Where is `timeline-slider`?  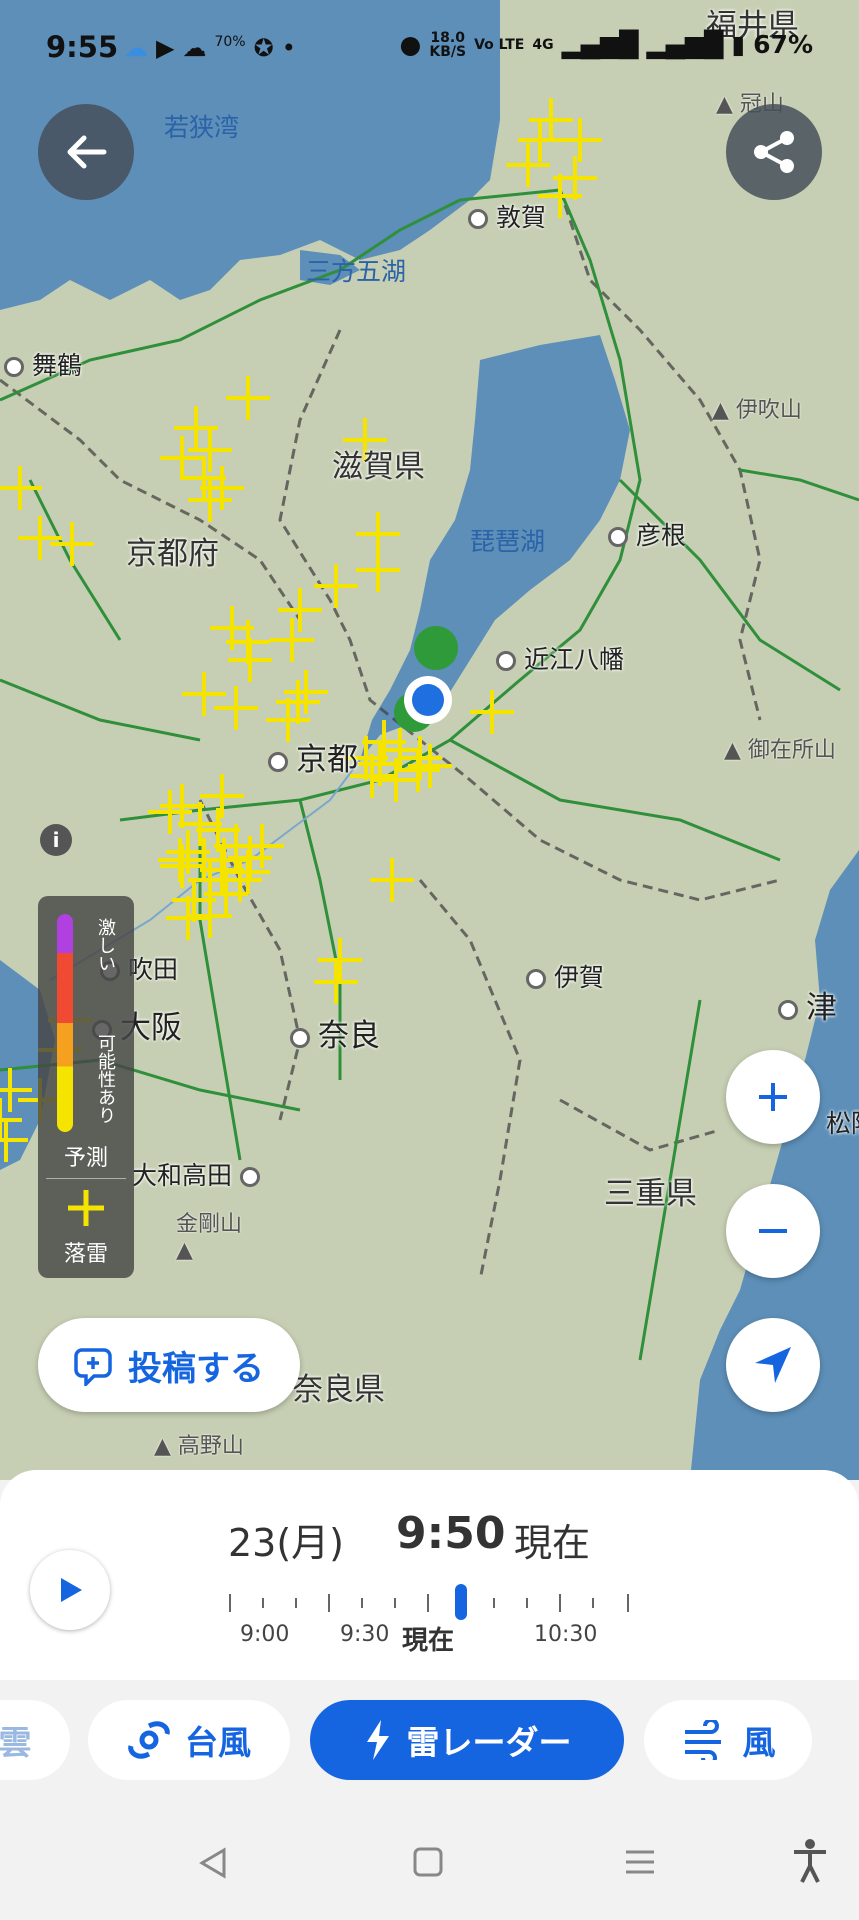
timeline-slider is located at coordinates (430, 1602).